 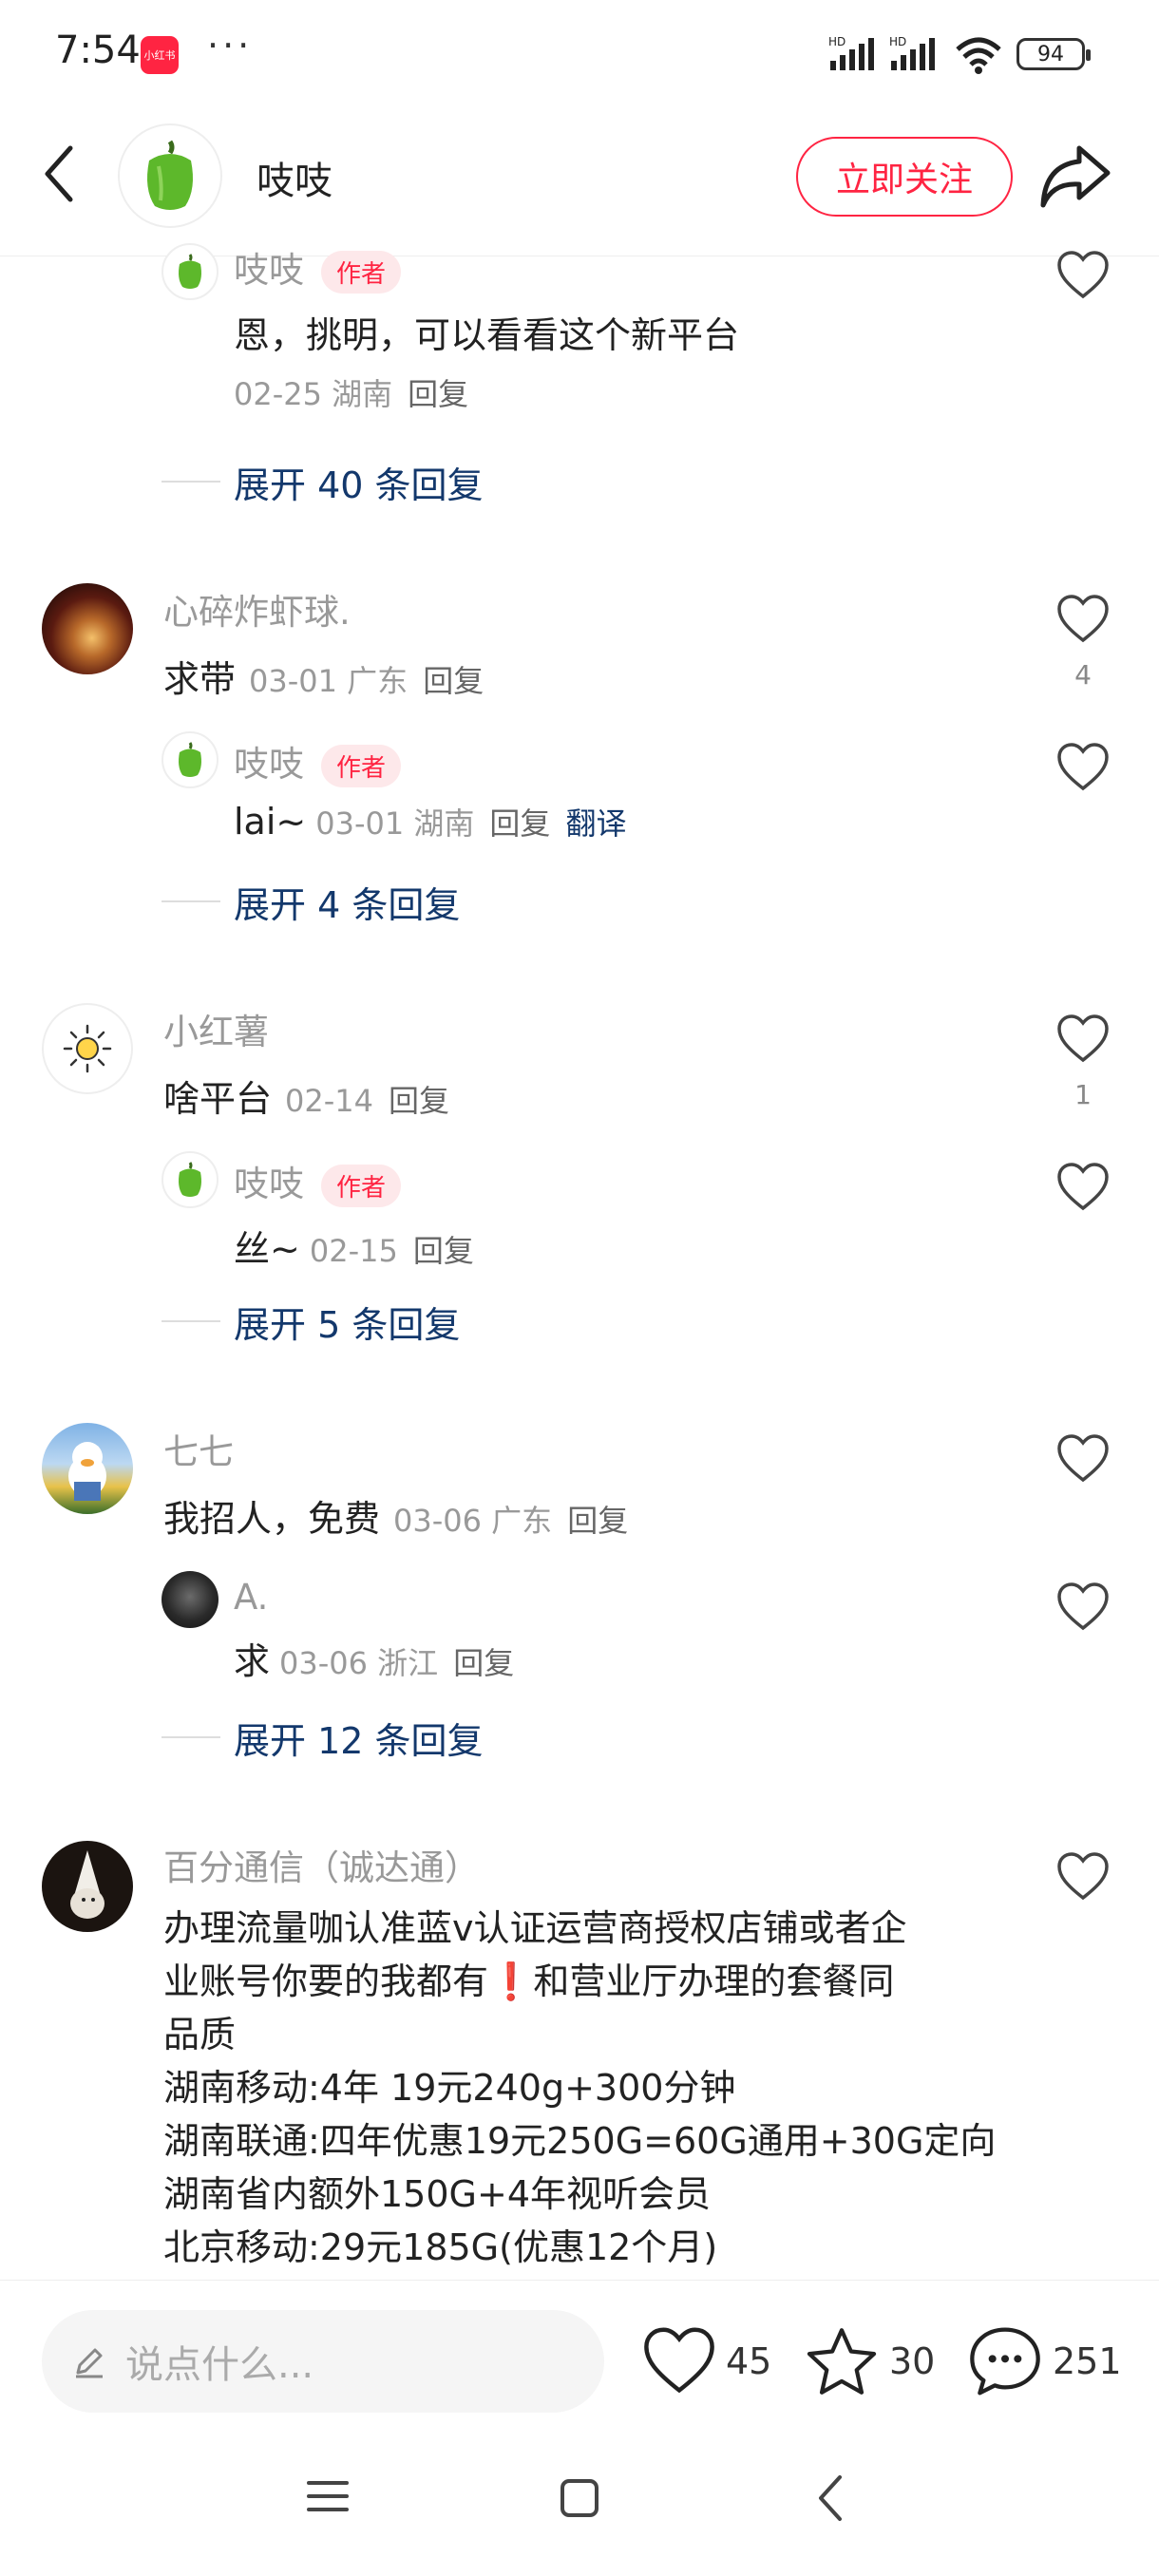 I want to click on commenter-name: 七七, so click(x=198, y=1448).